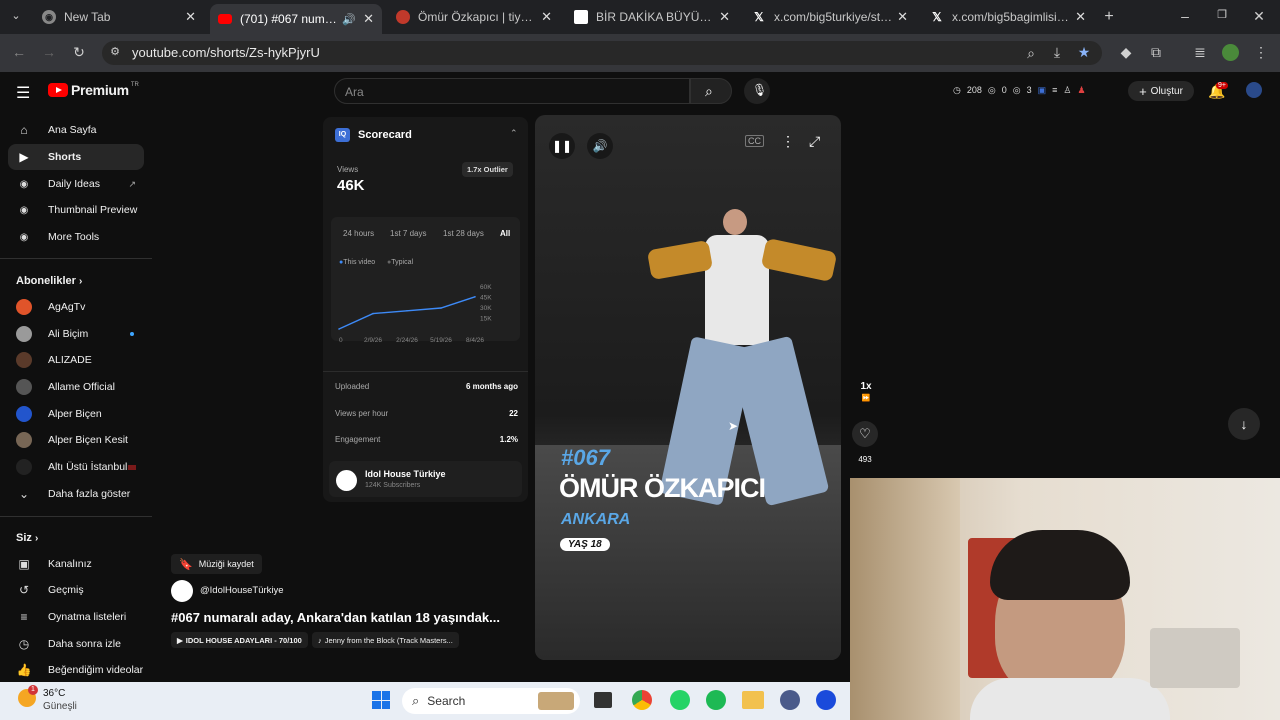 The image size is (1280, 720). Describe the element at coordinates (790, 700) in the screenshot. I see `app-icon` at that location.